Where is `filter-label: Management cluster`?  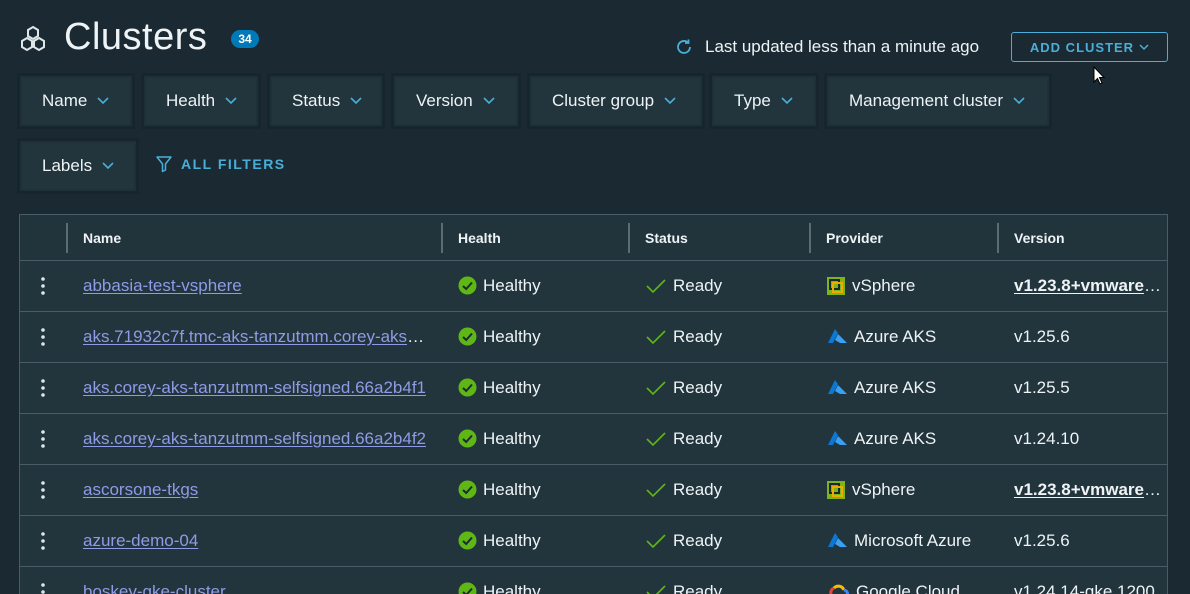 filter-label: Management cluster is located at coordinates (926, 100).